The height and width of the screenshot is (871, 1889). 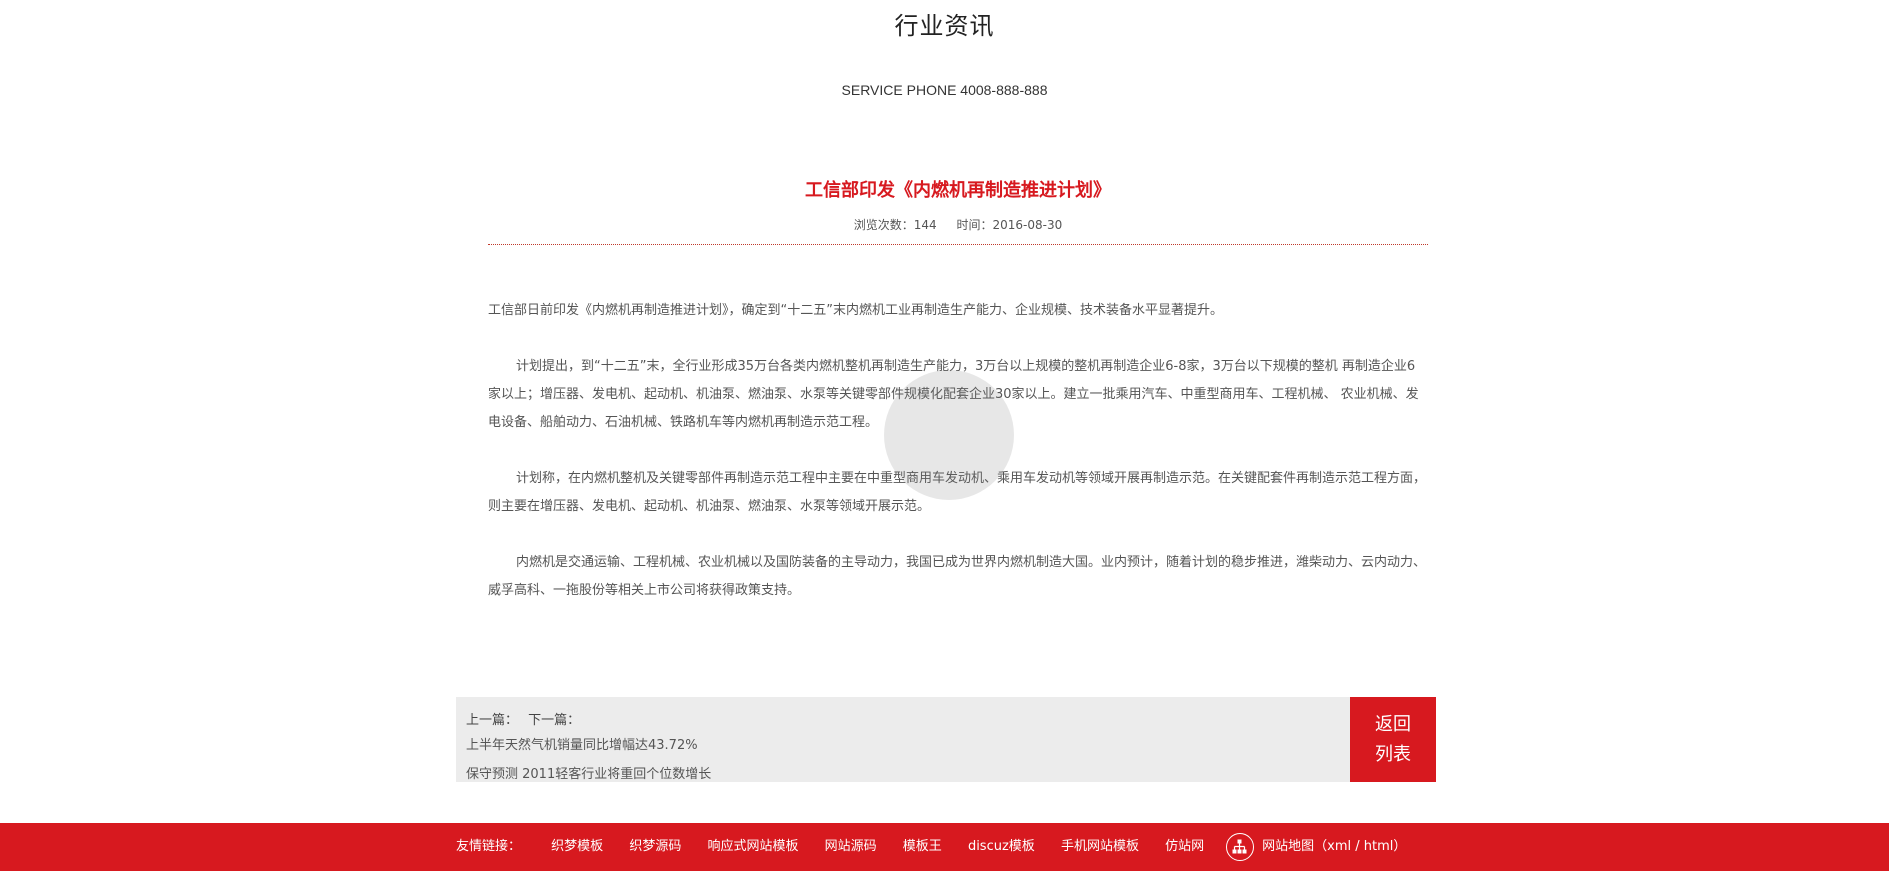 What do you see at coordinates (944, 26) in the screenshot?
I see `section-title: 行业资讯` at bounding box center [944, 26].